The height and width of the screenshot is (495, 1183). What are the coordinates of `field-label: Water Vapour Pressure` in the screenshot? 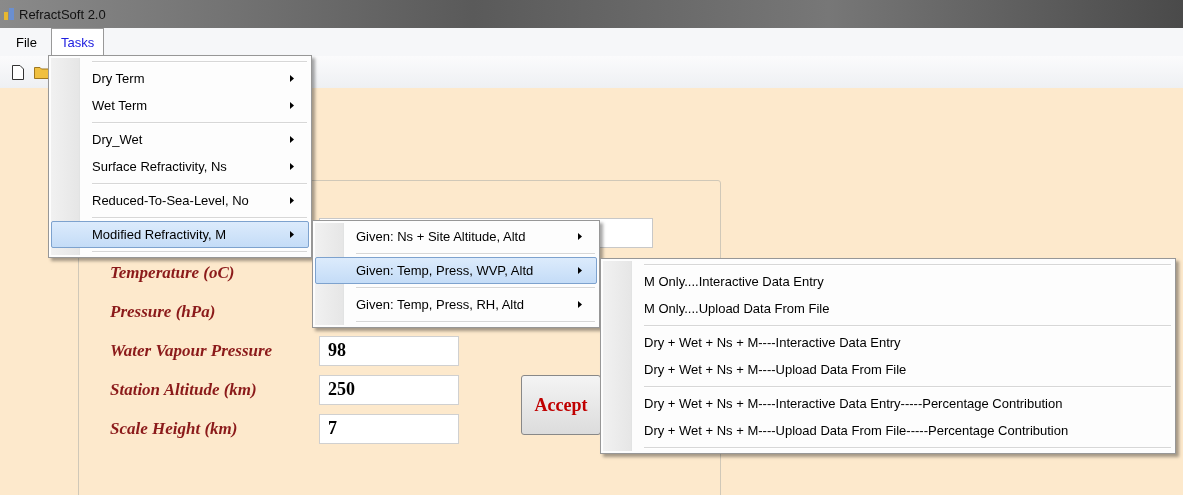 It's located at (192, 350).